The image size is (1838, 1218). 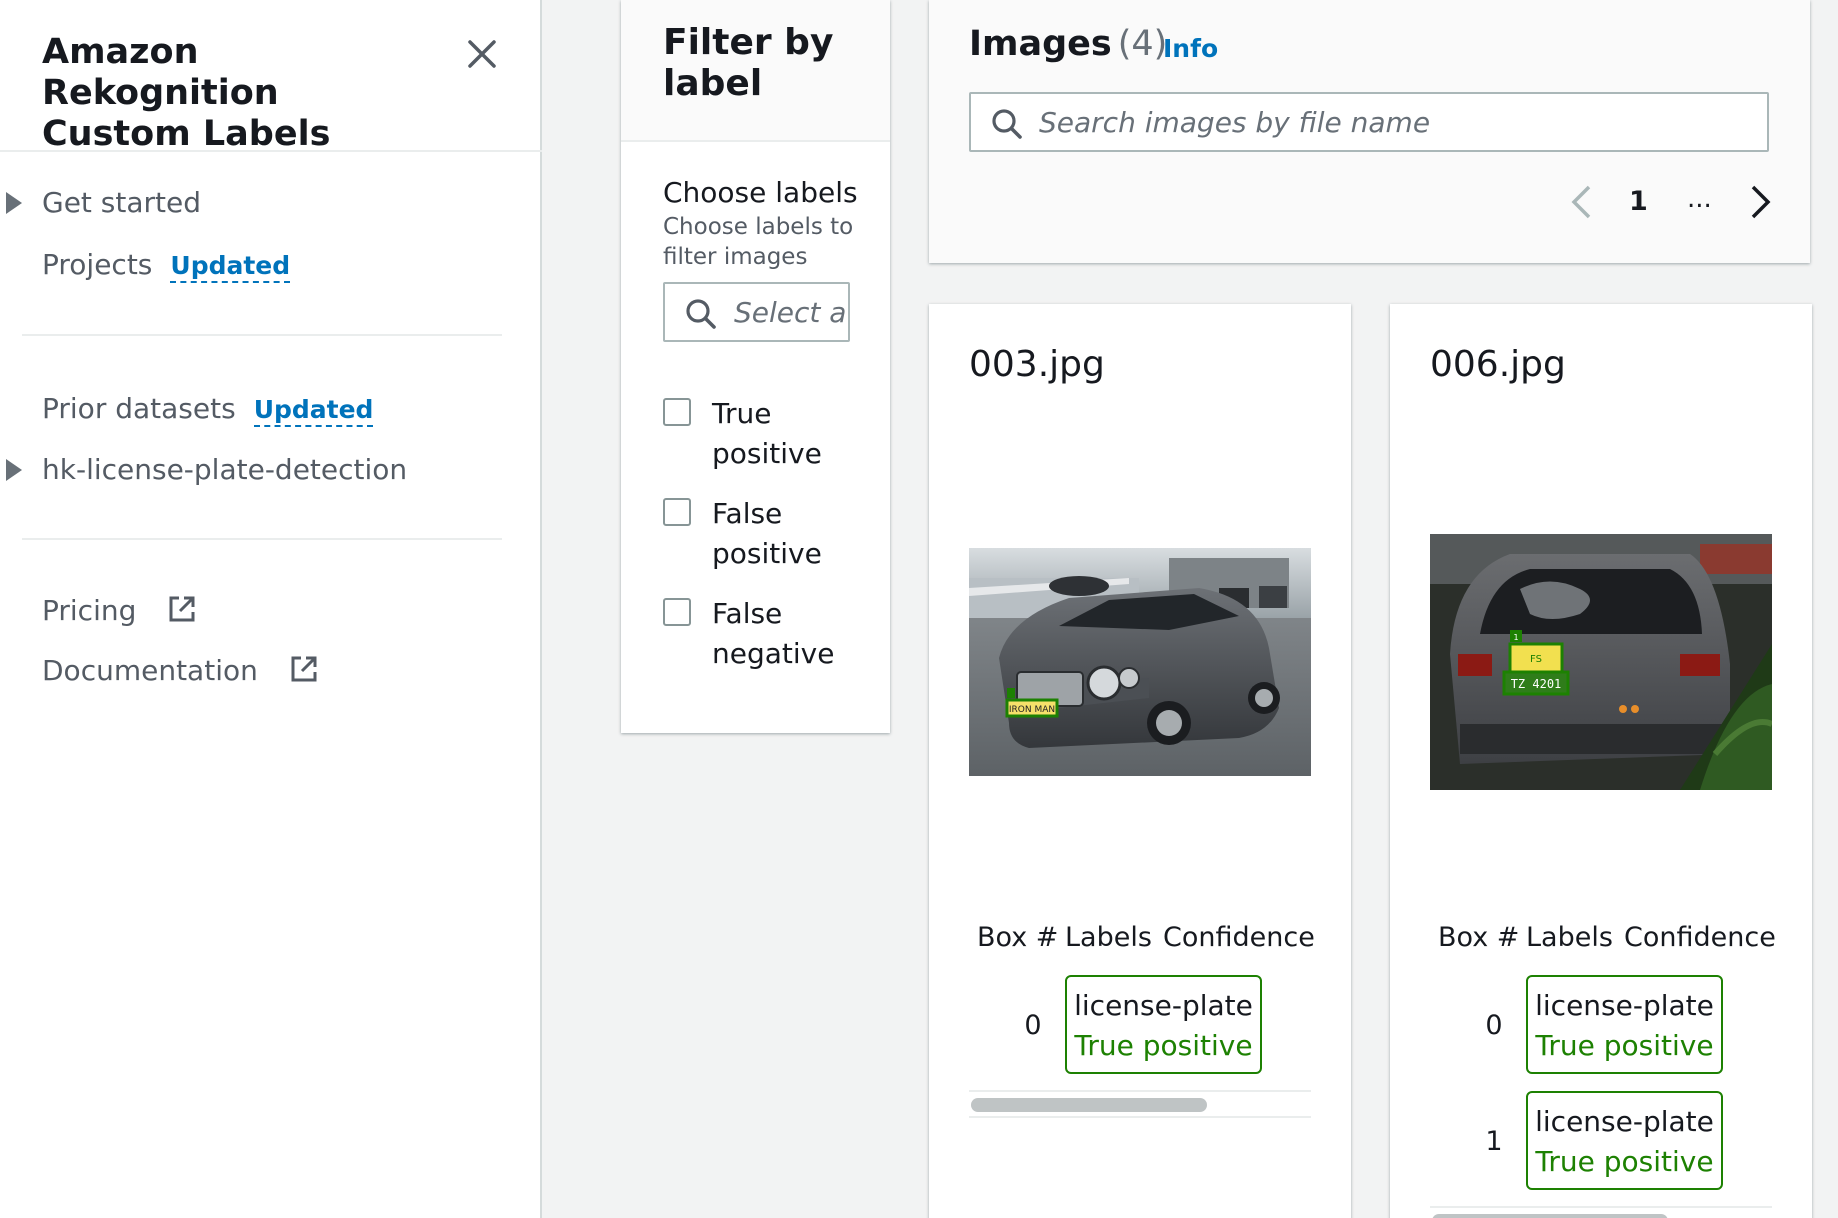 What do you see at coordinates (748, 63) in the screenshot?
I see `filter-title: Filter by label` at bounding box center [748, 63].